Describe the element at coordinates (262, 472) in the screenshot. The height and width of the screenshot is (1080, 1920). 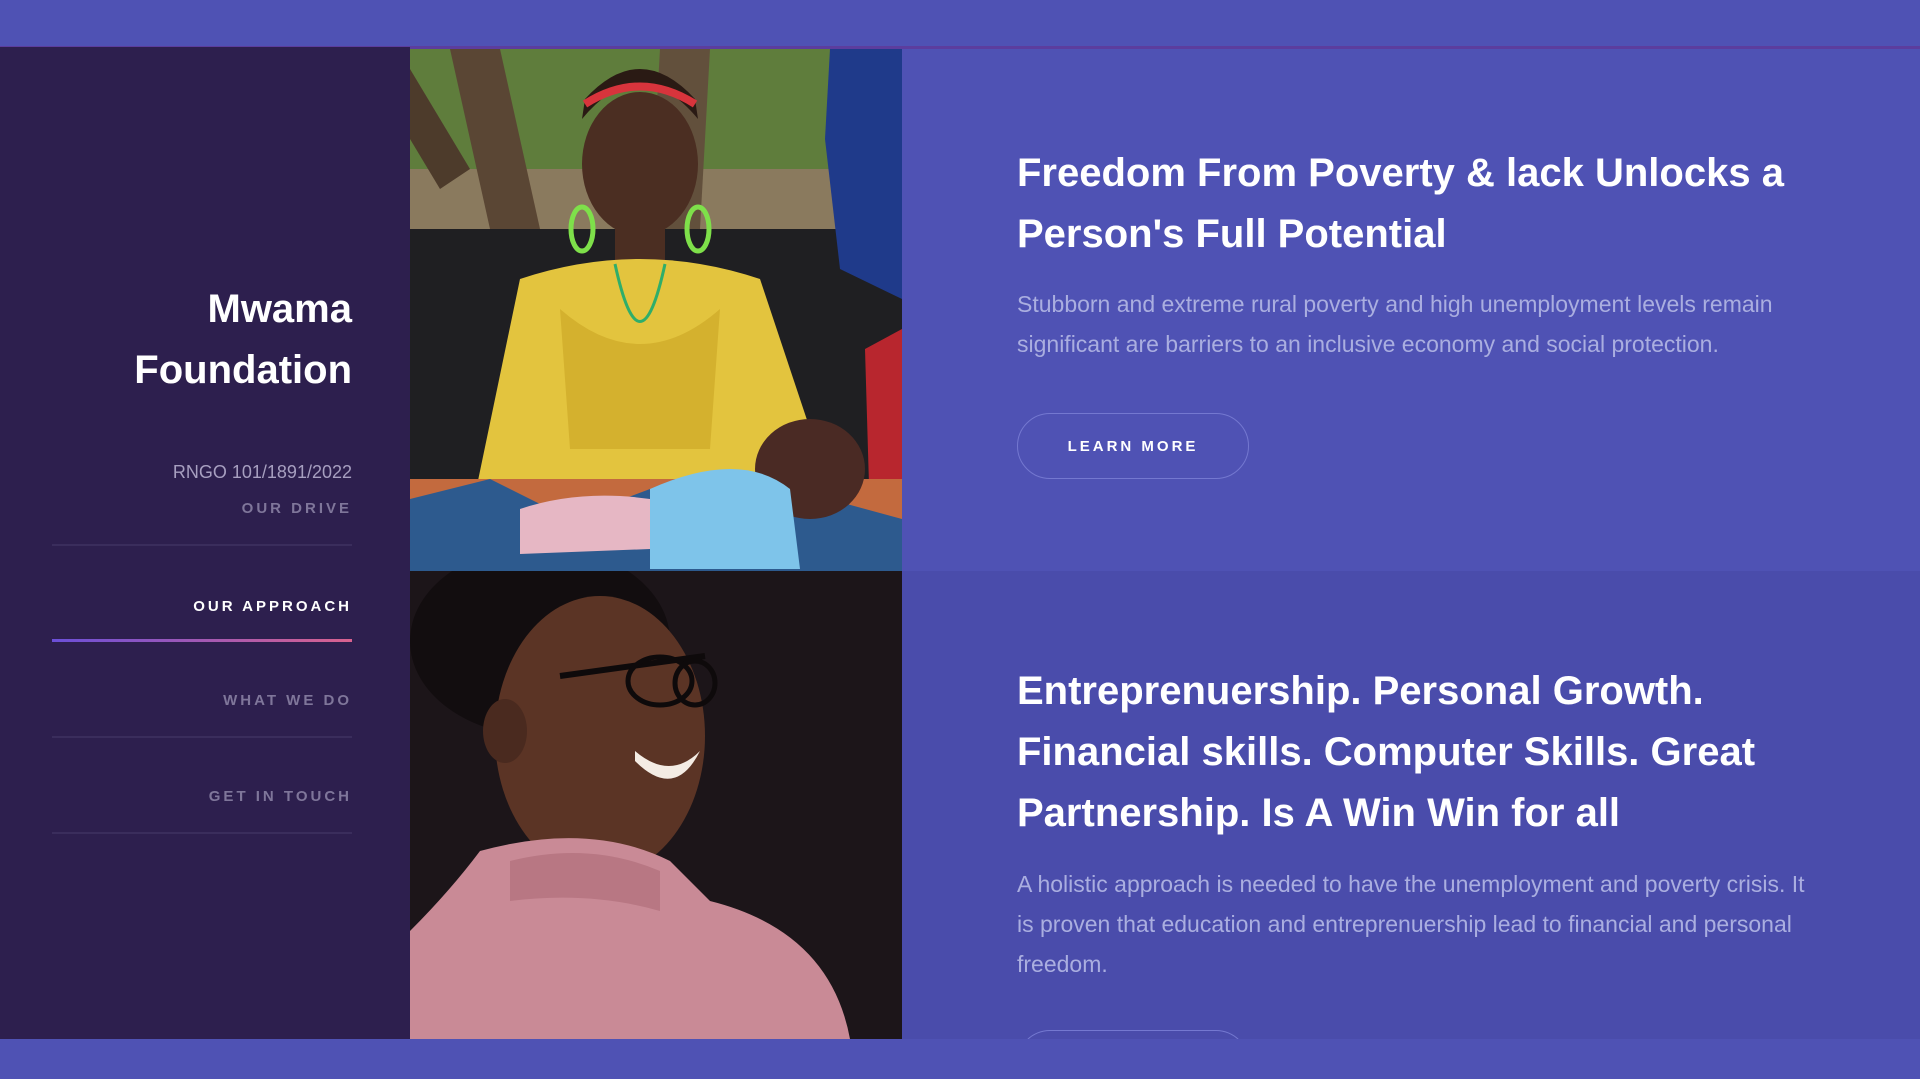
I see `registration-number: RNGO 101/1891/2022` at that location.